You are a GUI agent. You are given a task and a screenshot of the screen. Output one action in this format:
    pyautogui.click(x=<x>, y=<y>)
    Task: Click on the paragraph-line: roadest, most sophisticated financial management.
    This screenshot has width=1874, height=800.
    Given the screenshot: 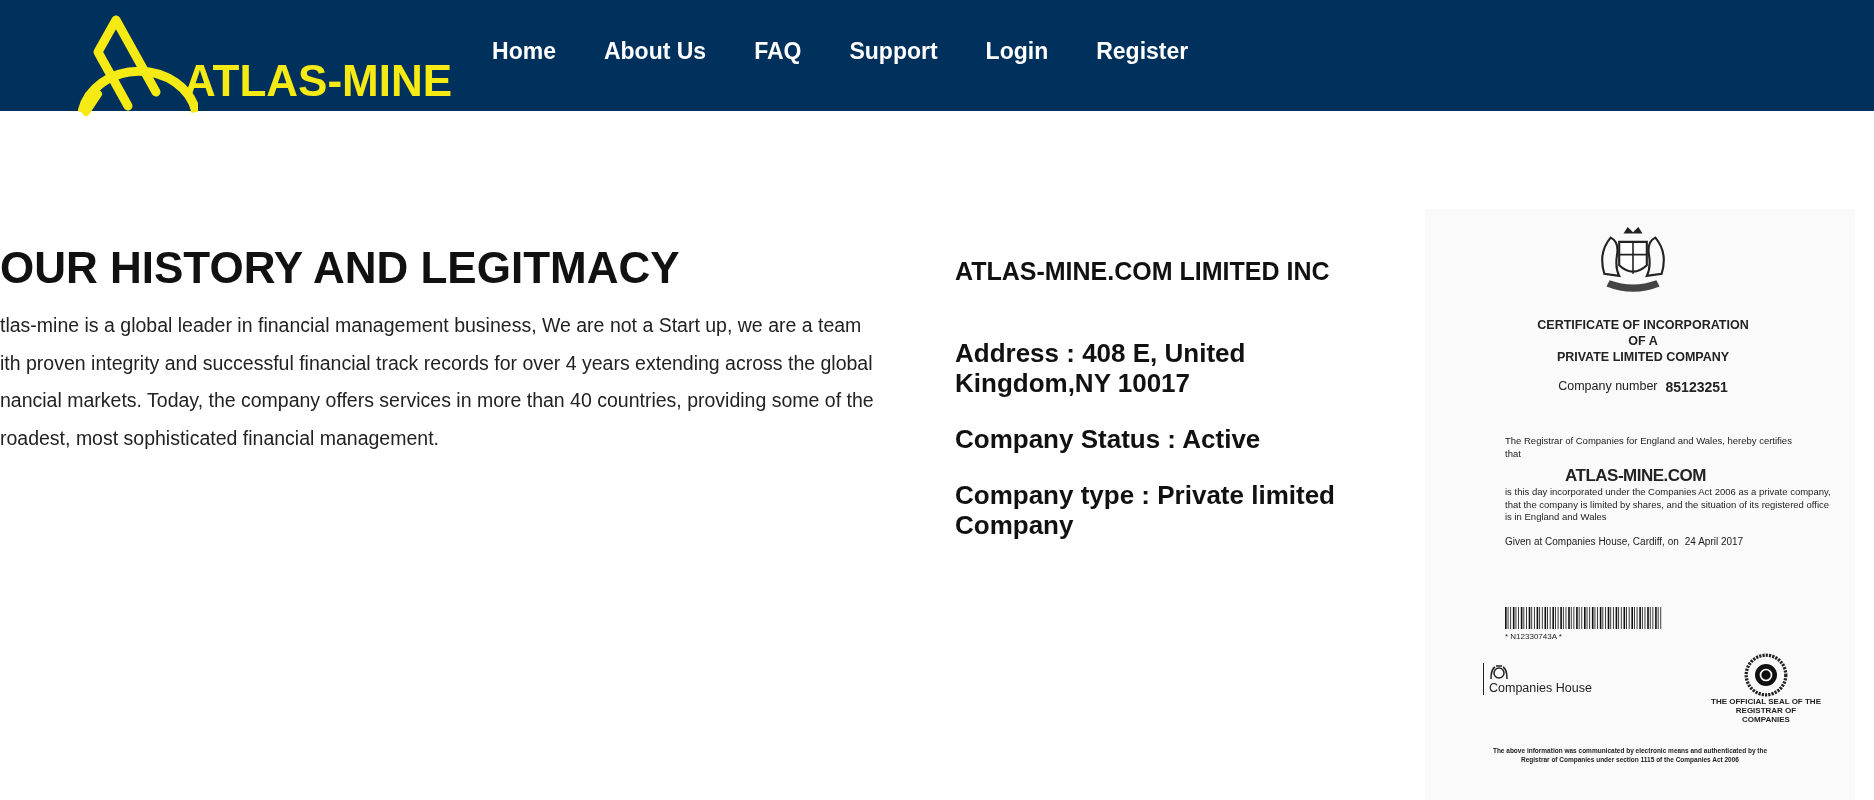 What is the action you would take?
    pyautogui.click(x=220, y=438)
    